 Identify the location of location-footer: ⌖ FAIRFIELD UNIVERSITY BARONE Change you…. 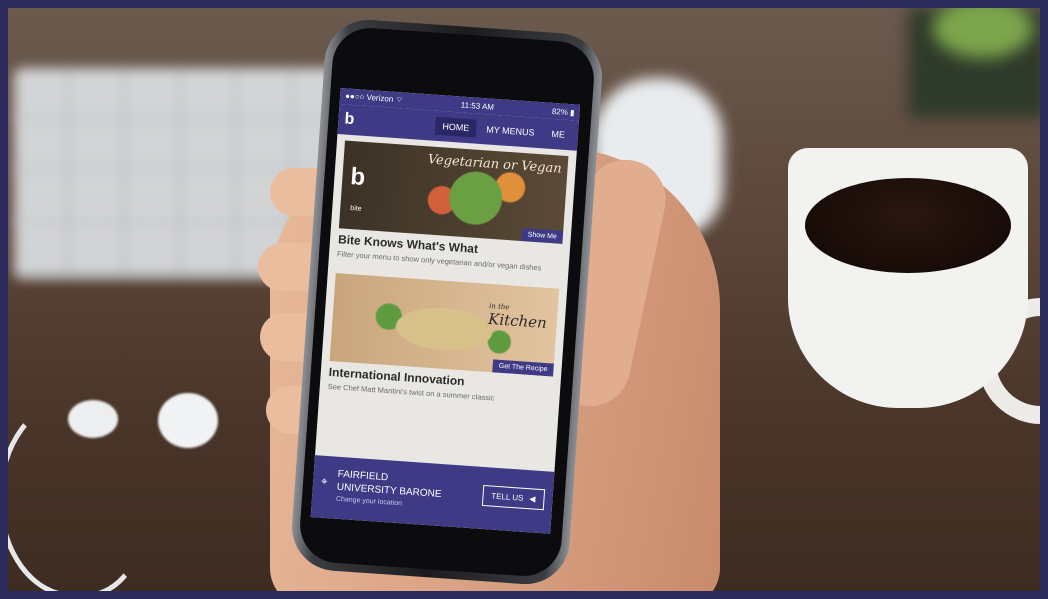
(432, 494).